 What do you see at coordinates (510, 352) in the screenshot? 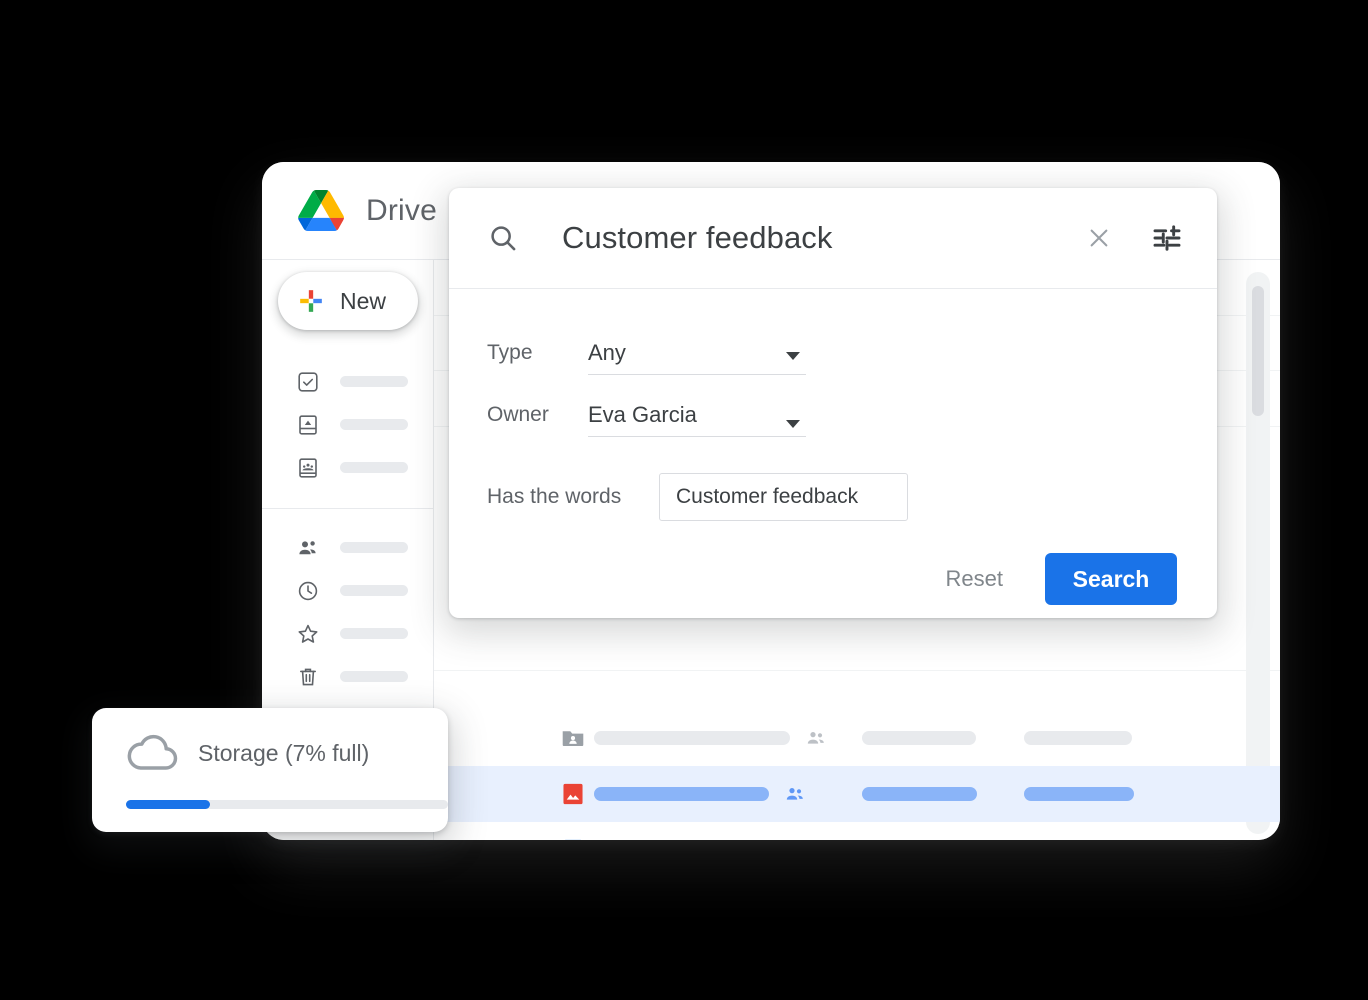
I see `type-label: Type` at bounding box center [510, 352].